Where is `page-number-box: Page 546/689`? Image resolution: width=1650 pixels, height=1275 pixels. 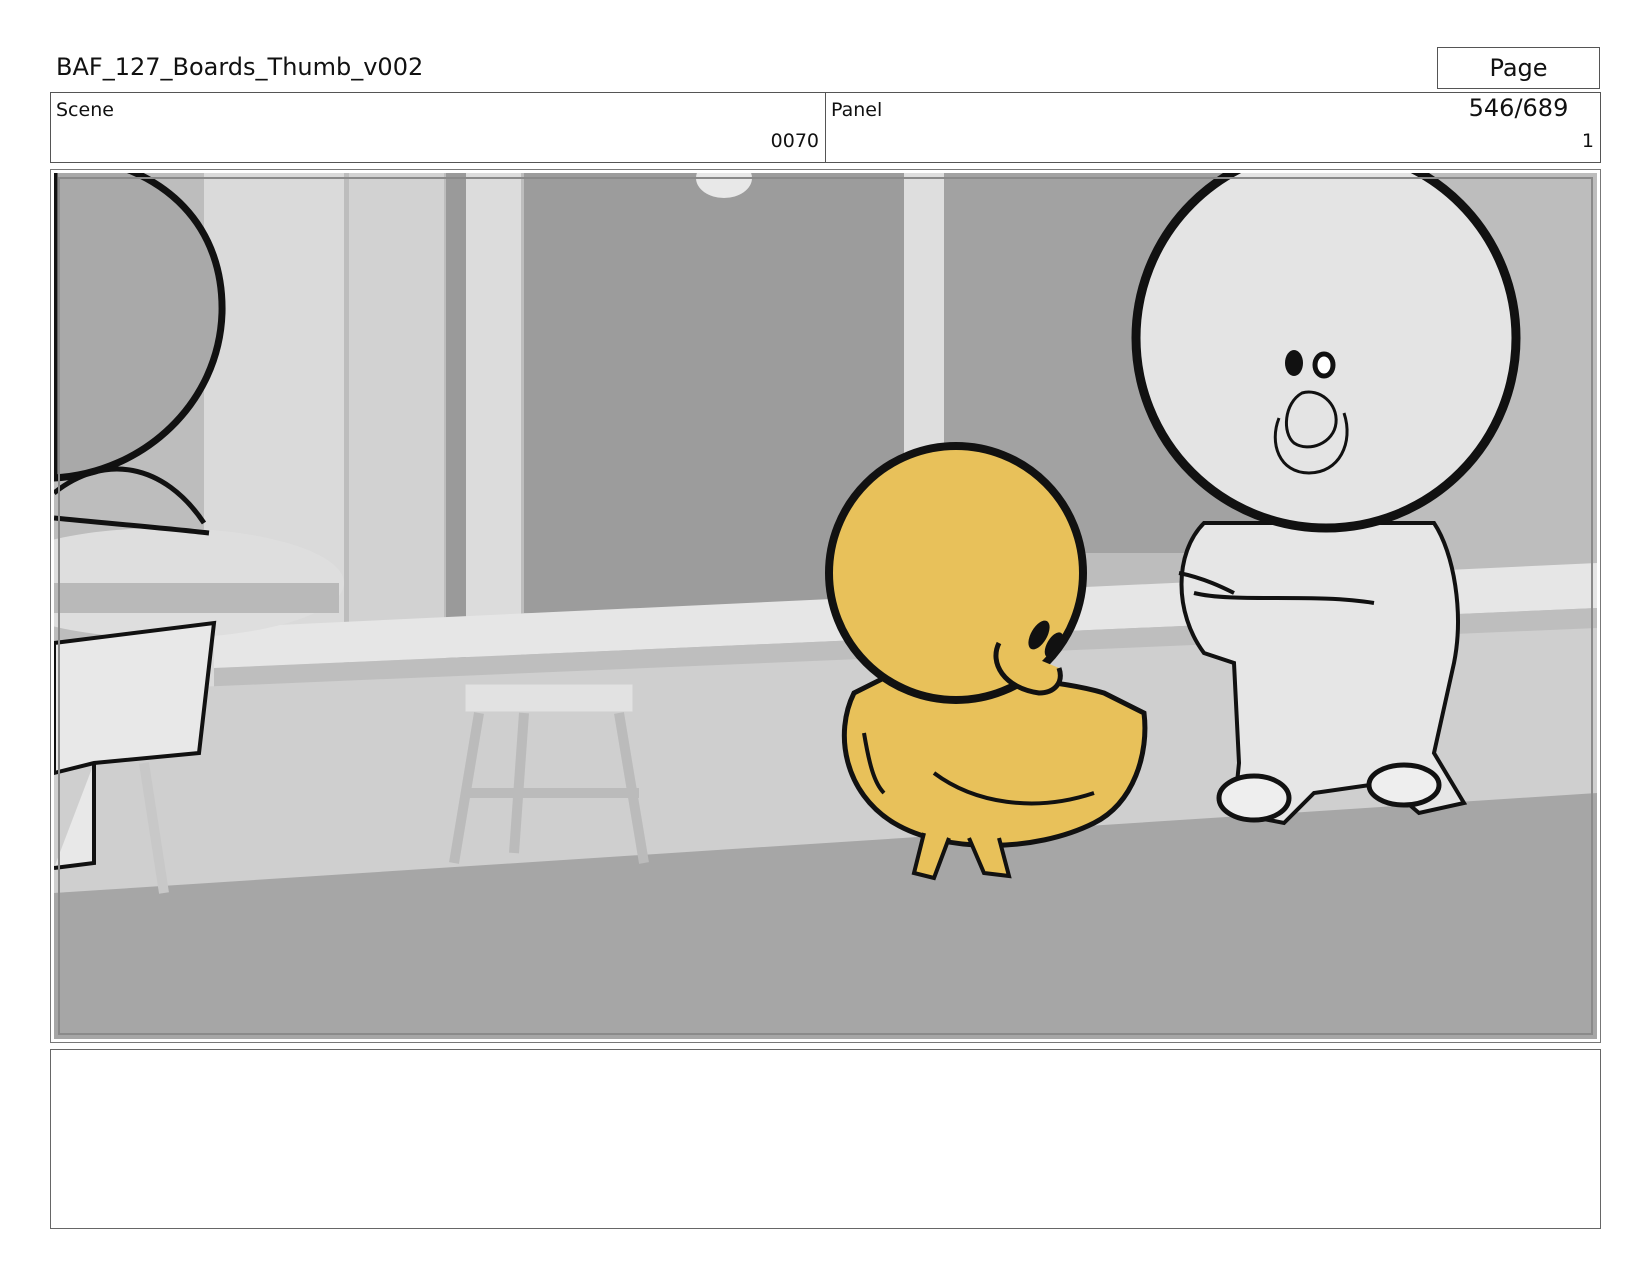
page-number-box: Page 546/689 is located at coordinates (1518, 84).